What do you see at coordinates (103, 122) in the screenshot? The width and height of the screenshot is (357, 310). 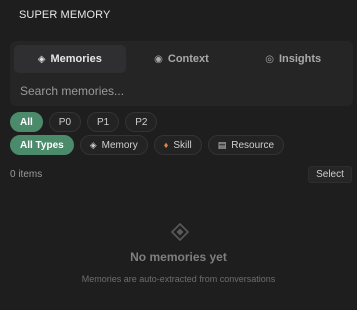 I see `filter-p1: P1` at bounding box center [103, 122].